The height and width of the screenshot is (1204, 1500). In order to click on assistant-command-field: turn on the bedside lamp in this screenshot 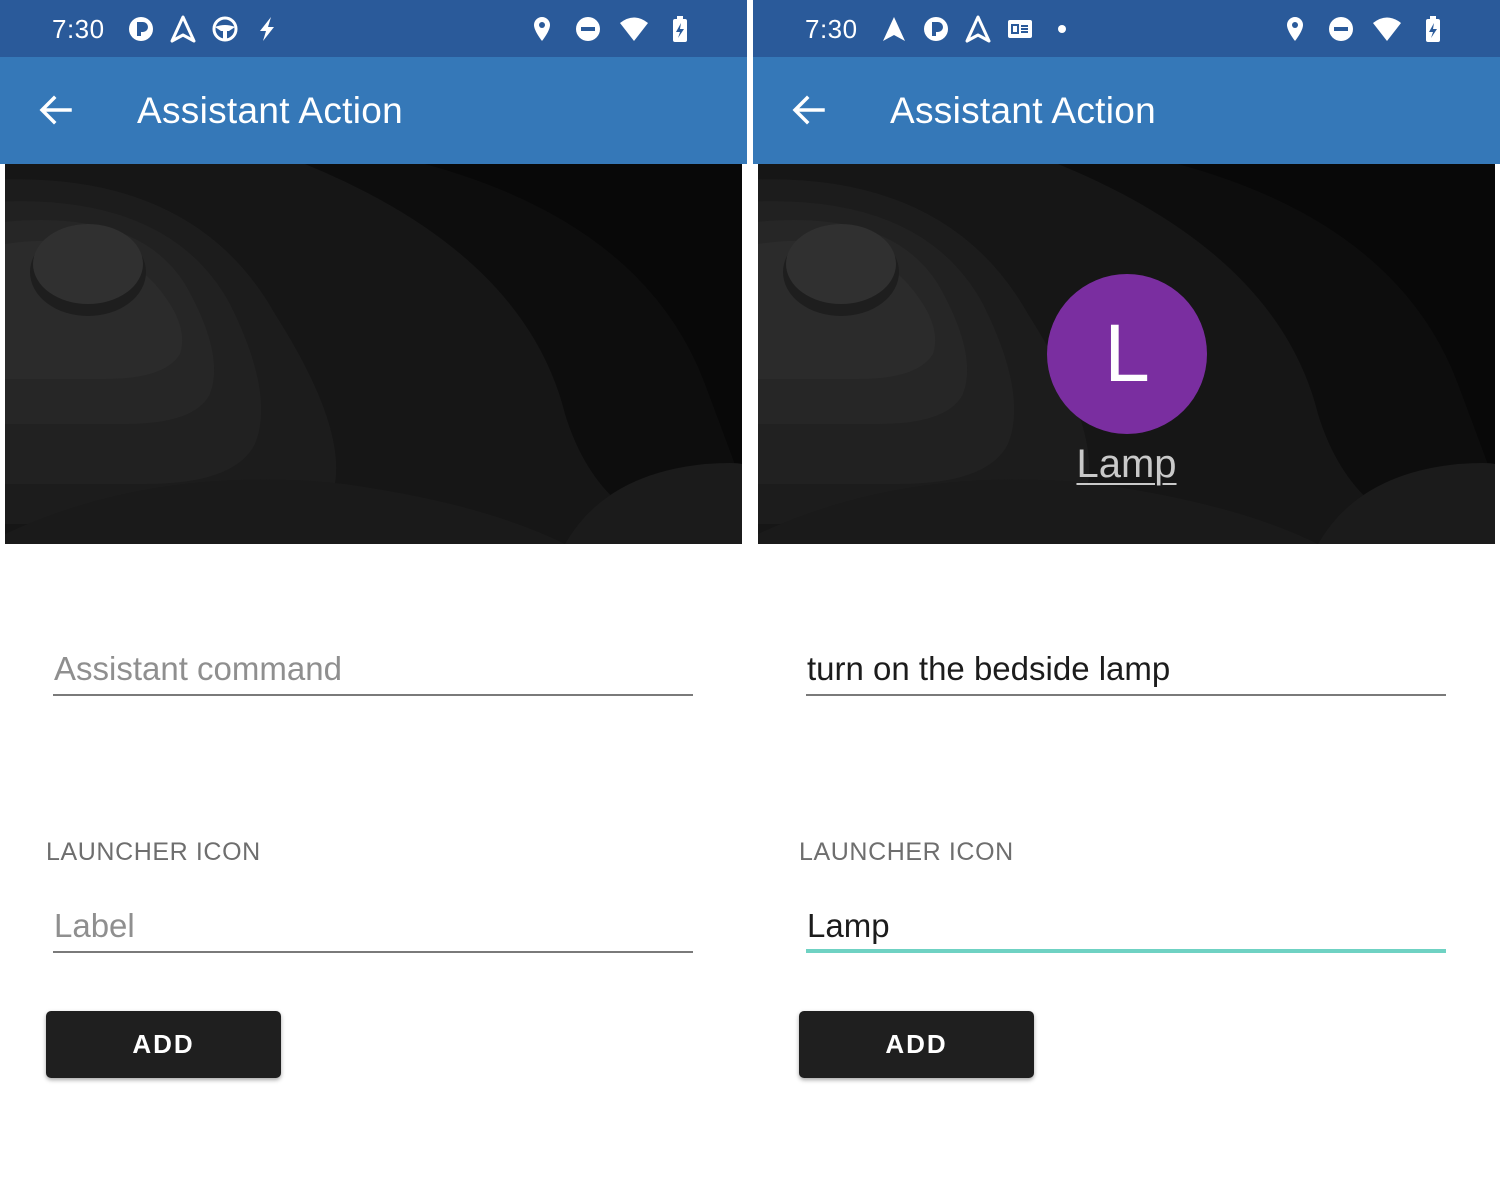, I will do `click(1126, 668)`.